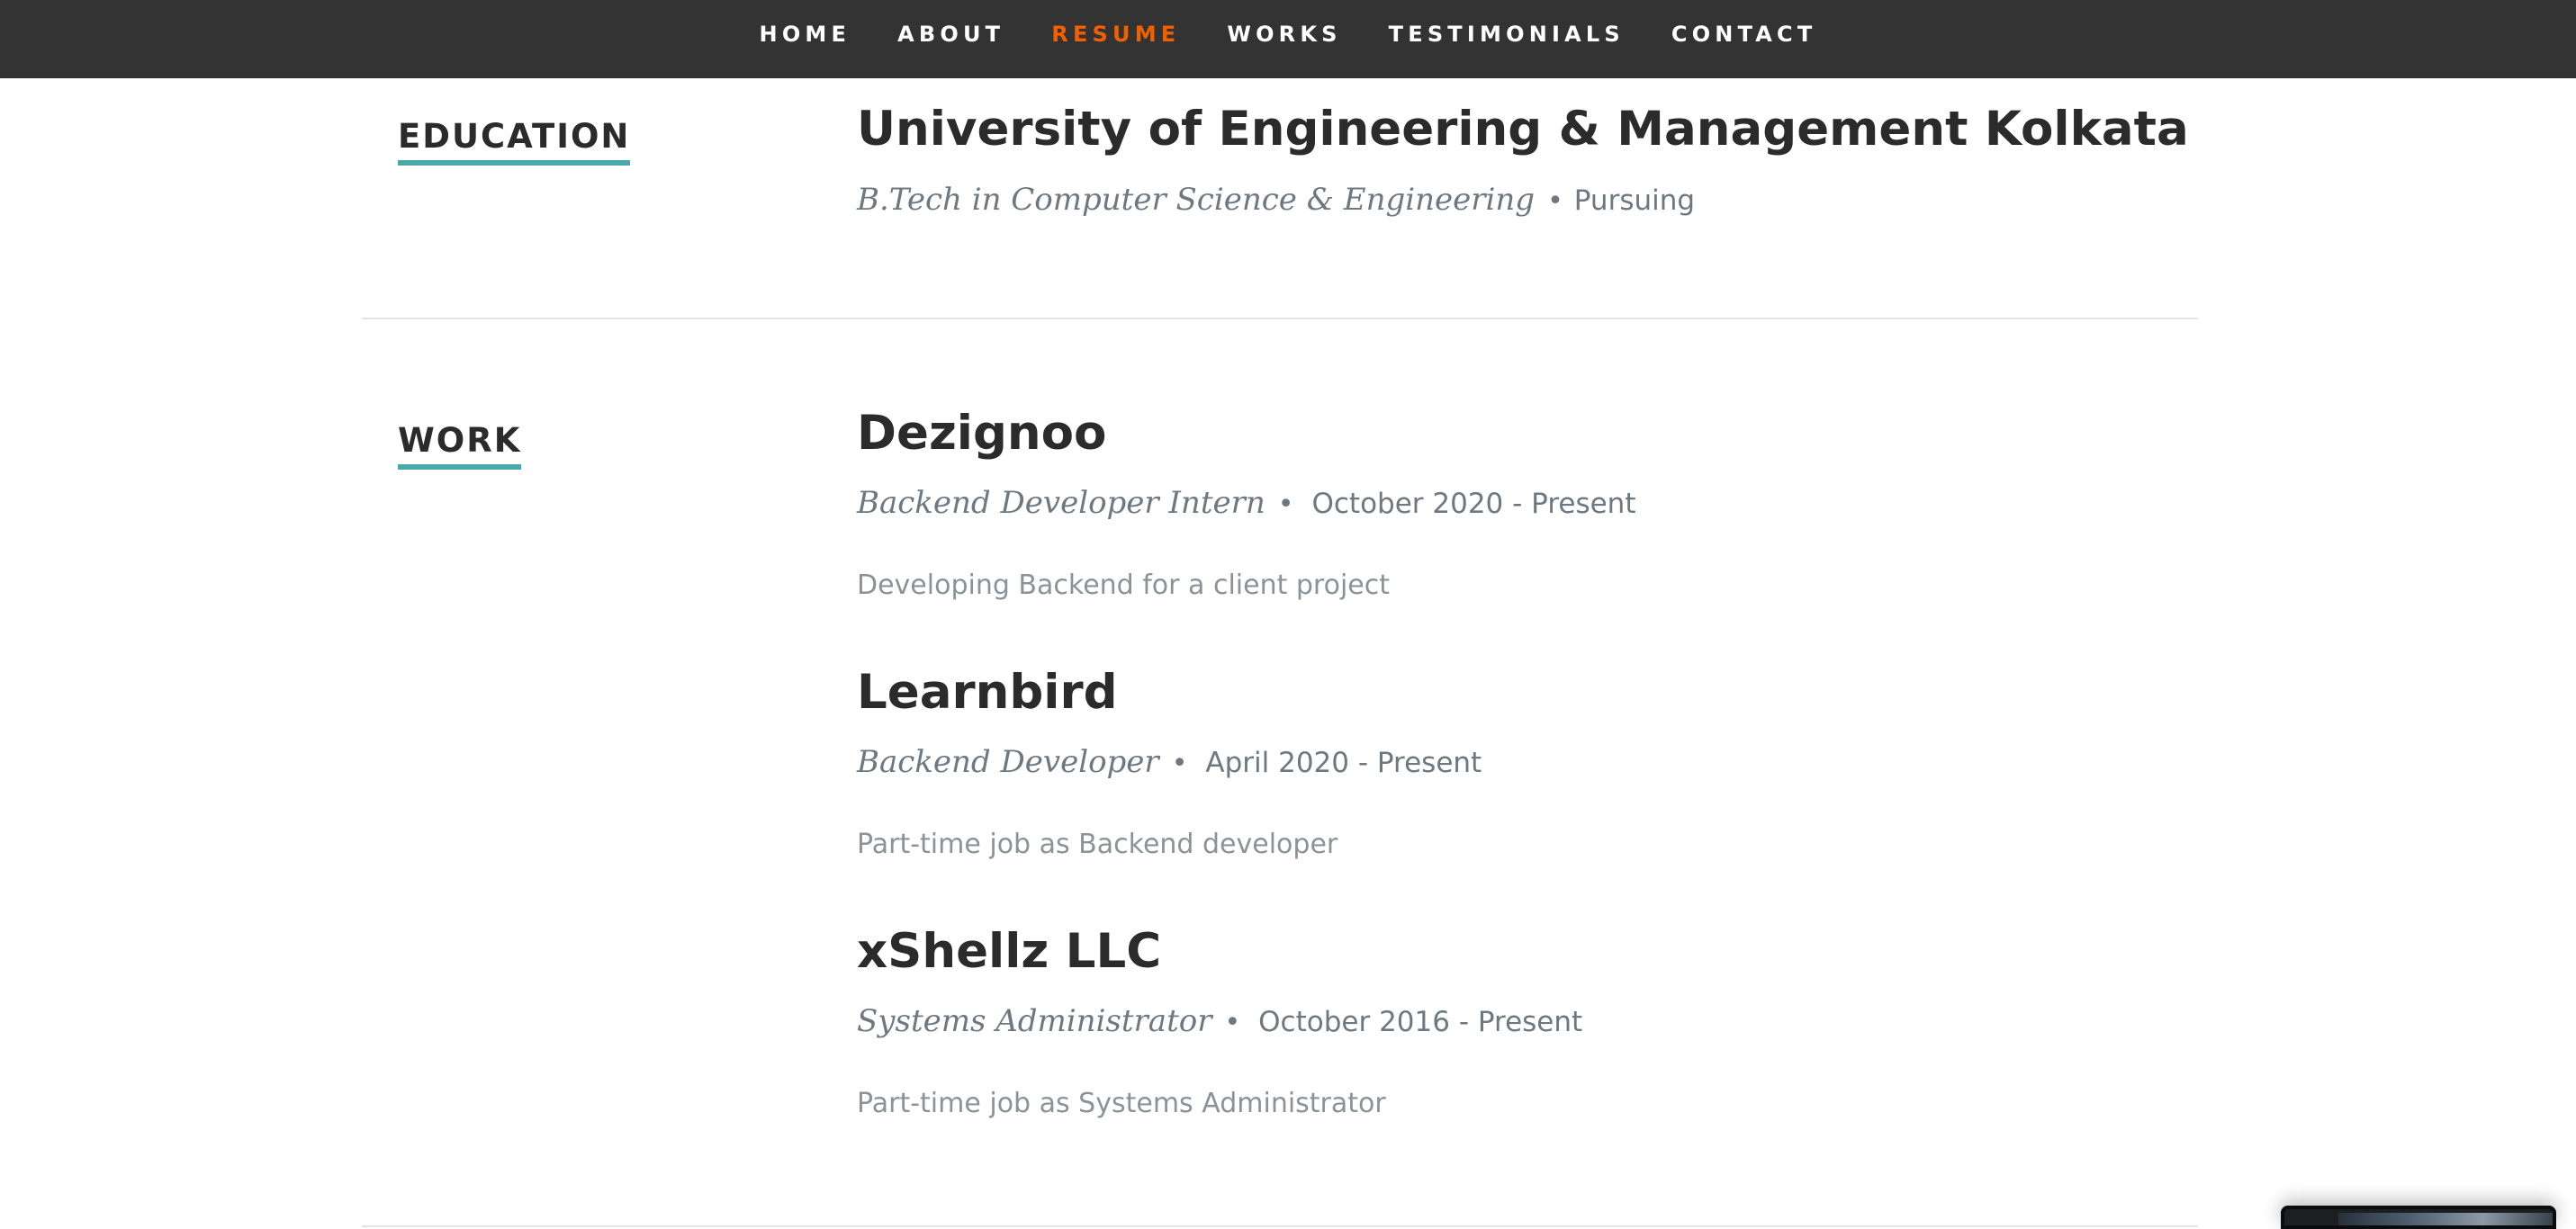 The height and width of the screenshot is (1229, 2576). I want to click on job-title: Backend Developer Intern, so click(1061, 503).